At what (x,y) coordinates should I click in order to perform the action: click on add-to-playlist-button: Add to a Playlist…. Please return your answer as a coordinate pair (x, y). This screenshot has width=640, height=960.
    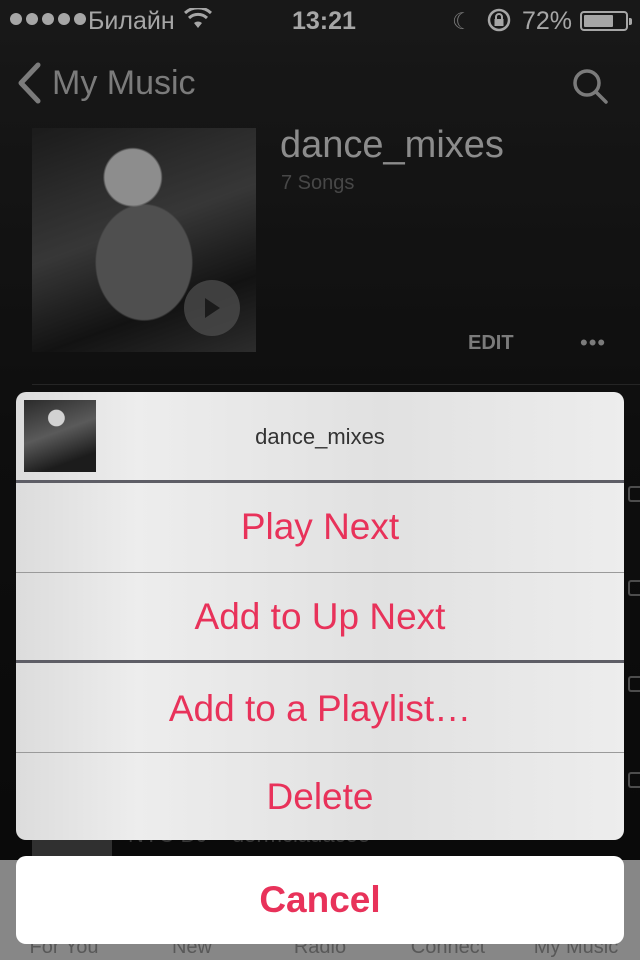
    Looking at the image, I should click on (320, 709).